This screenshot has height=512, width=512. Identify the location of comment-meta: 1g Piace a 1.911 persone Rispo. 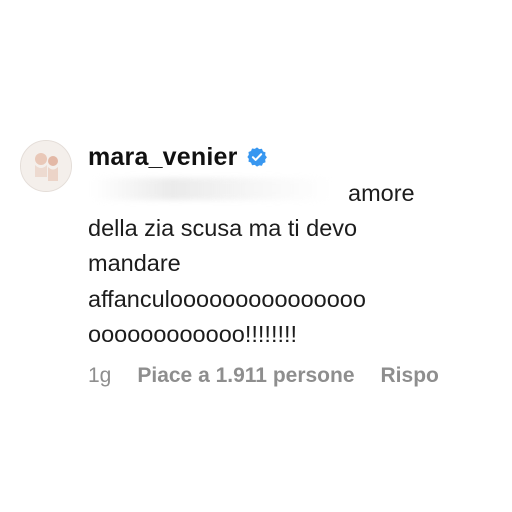
(263, 376).